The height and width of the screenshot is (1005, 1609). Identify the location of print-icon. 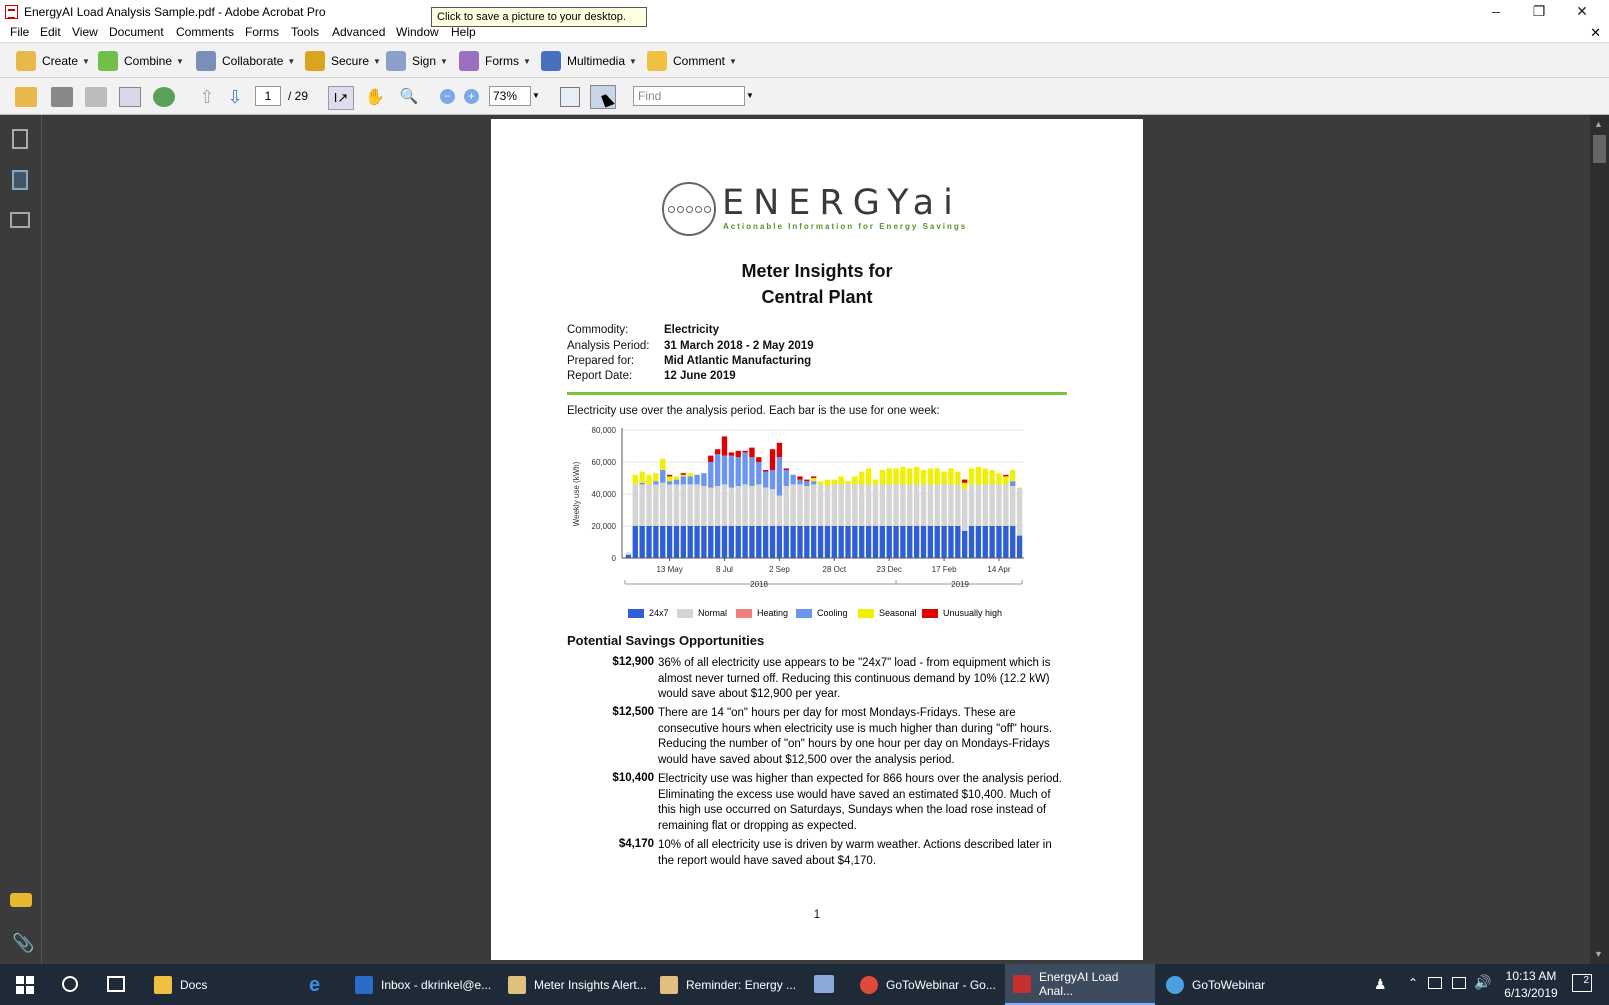
(62, 97).